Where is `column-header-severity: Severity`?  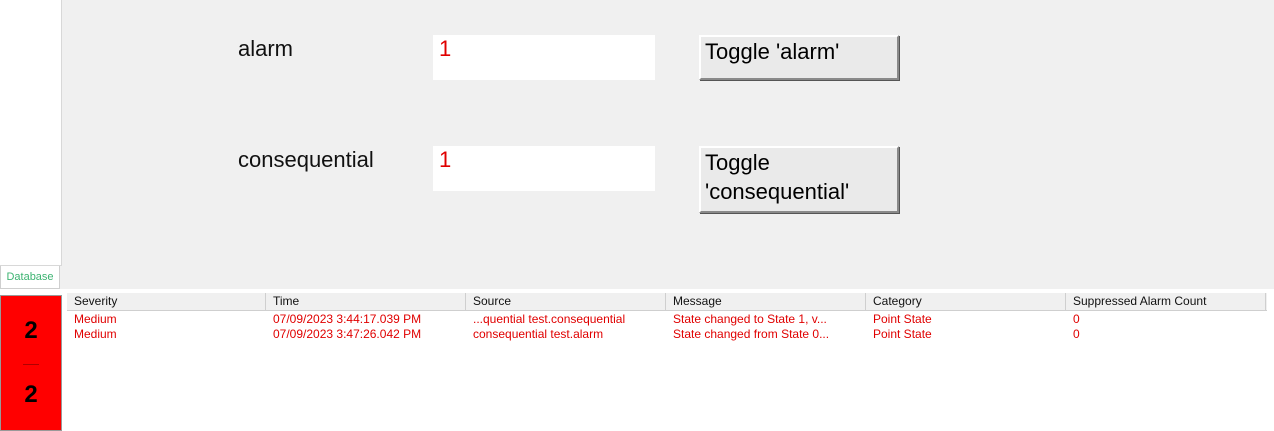 column-header-severity: Severity is located at coordinates (166, 301).